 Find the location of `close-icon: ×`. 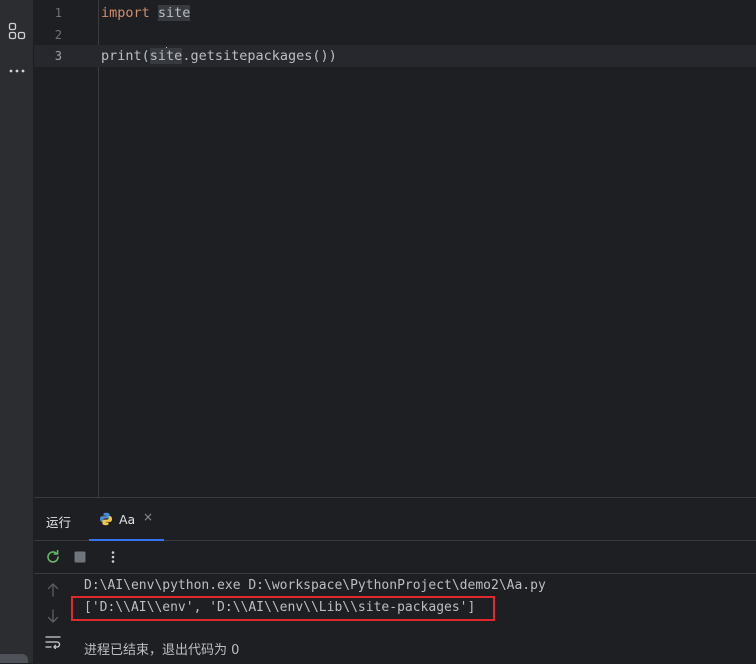

close-icon: × is located at coordinates (148, 517).